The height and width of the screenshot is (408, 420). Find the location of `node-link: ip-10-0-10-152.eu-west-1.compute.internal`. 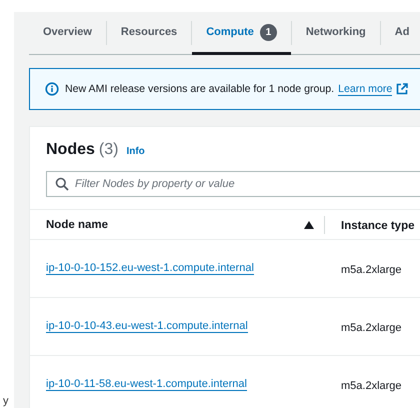

node-link: ip-10-0-10-152.eu-west-1.compute.internal is located at coordinates (150, 268).